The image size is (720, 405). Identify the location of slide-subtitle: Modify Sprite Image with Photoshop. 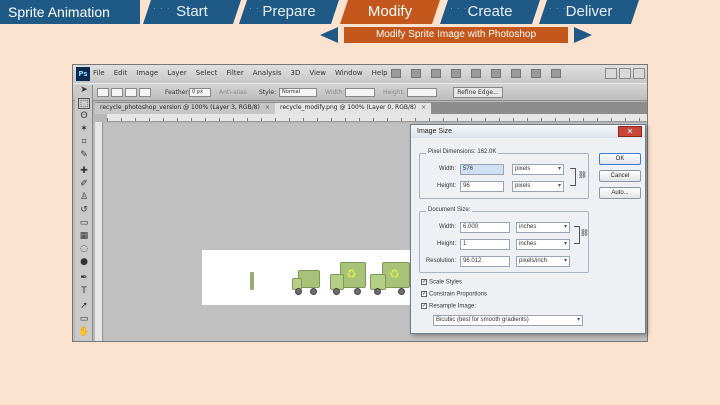
(456, 35).